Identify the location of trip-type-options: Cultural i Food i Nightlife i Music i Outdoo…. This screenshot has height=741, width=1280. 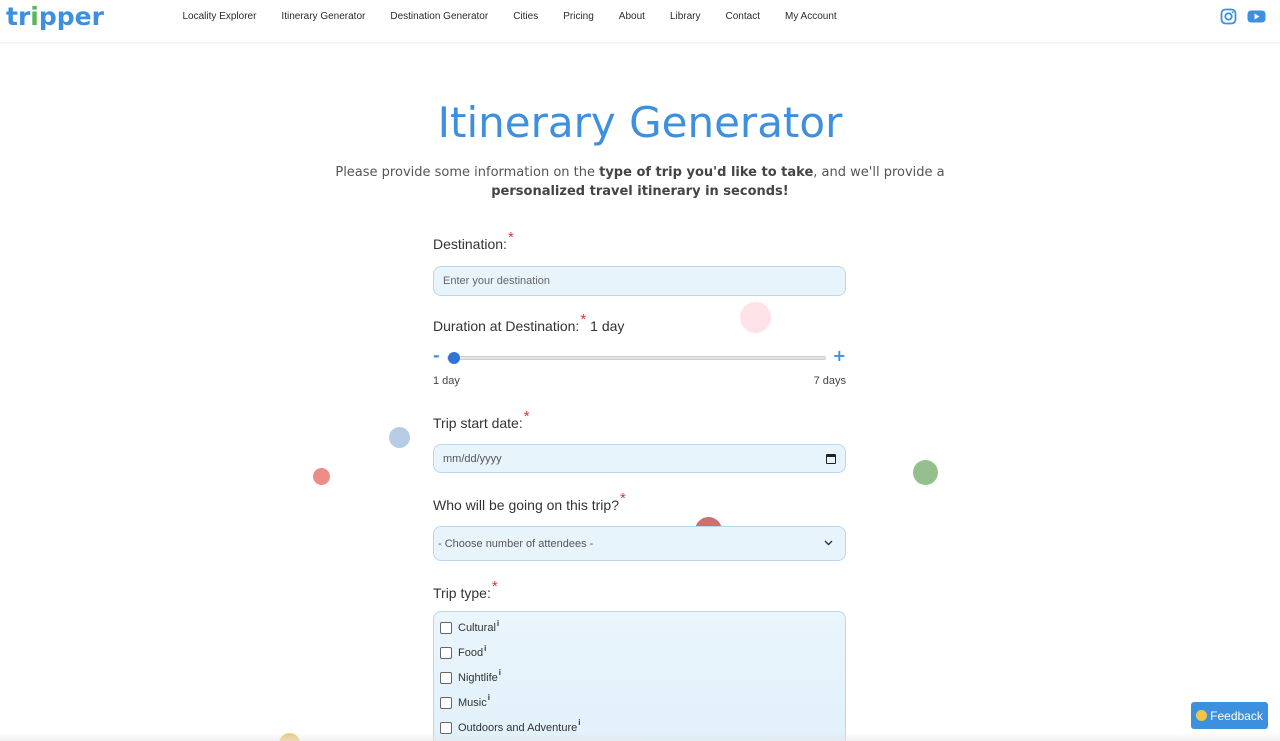
(639, 676).